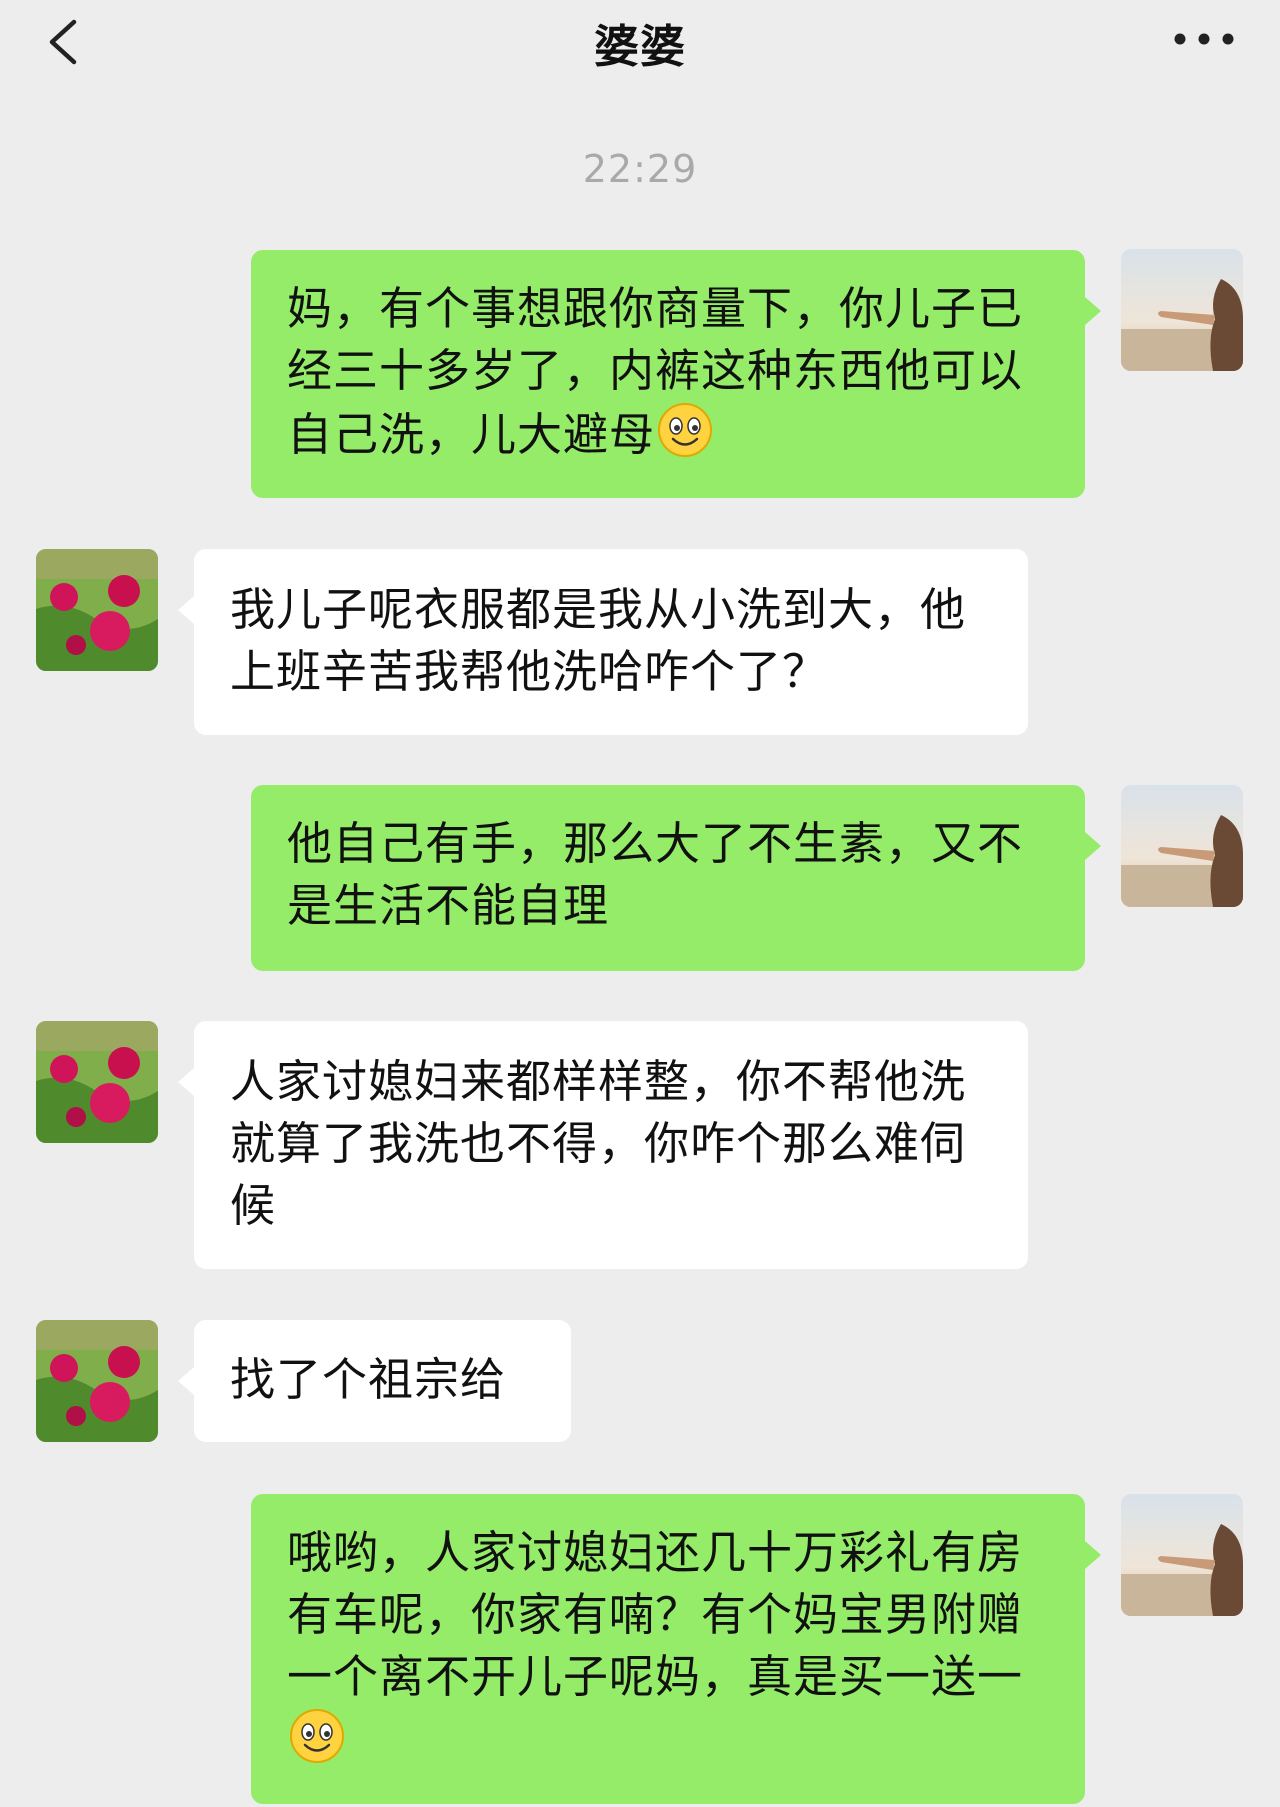 The width and height of the screenshot is (1280, 1807). I want to click on message-text: 他自己有手，那么大了不生素，又不是生活不能自理, so click(655, 874).